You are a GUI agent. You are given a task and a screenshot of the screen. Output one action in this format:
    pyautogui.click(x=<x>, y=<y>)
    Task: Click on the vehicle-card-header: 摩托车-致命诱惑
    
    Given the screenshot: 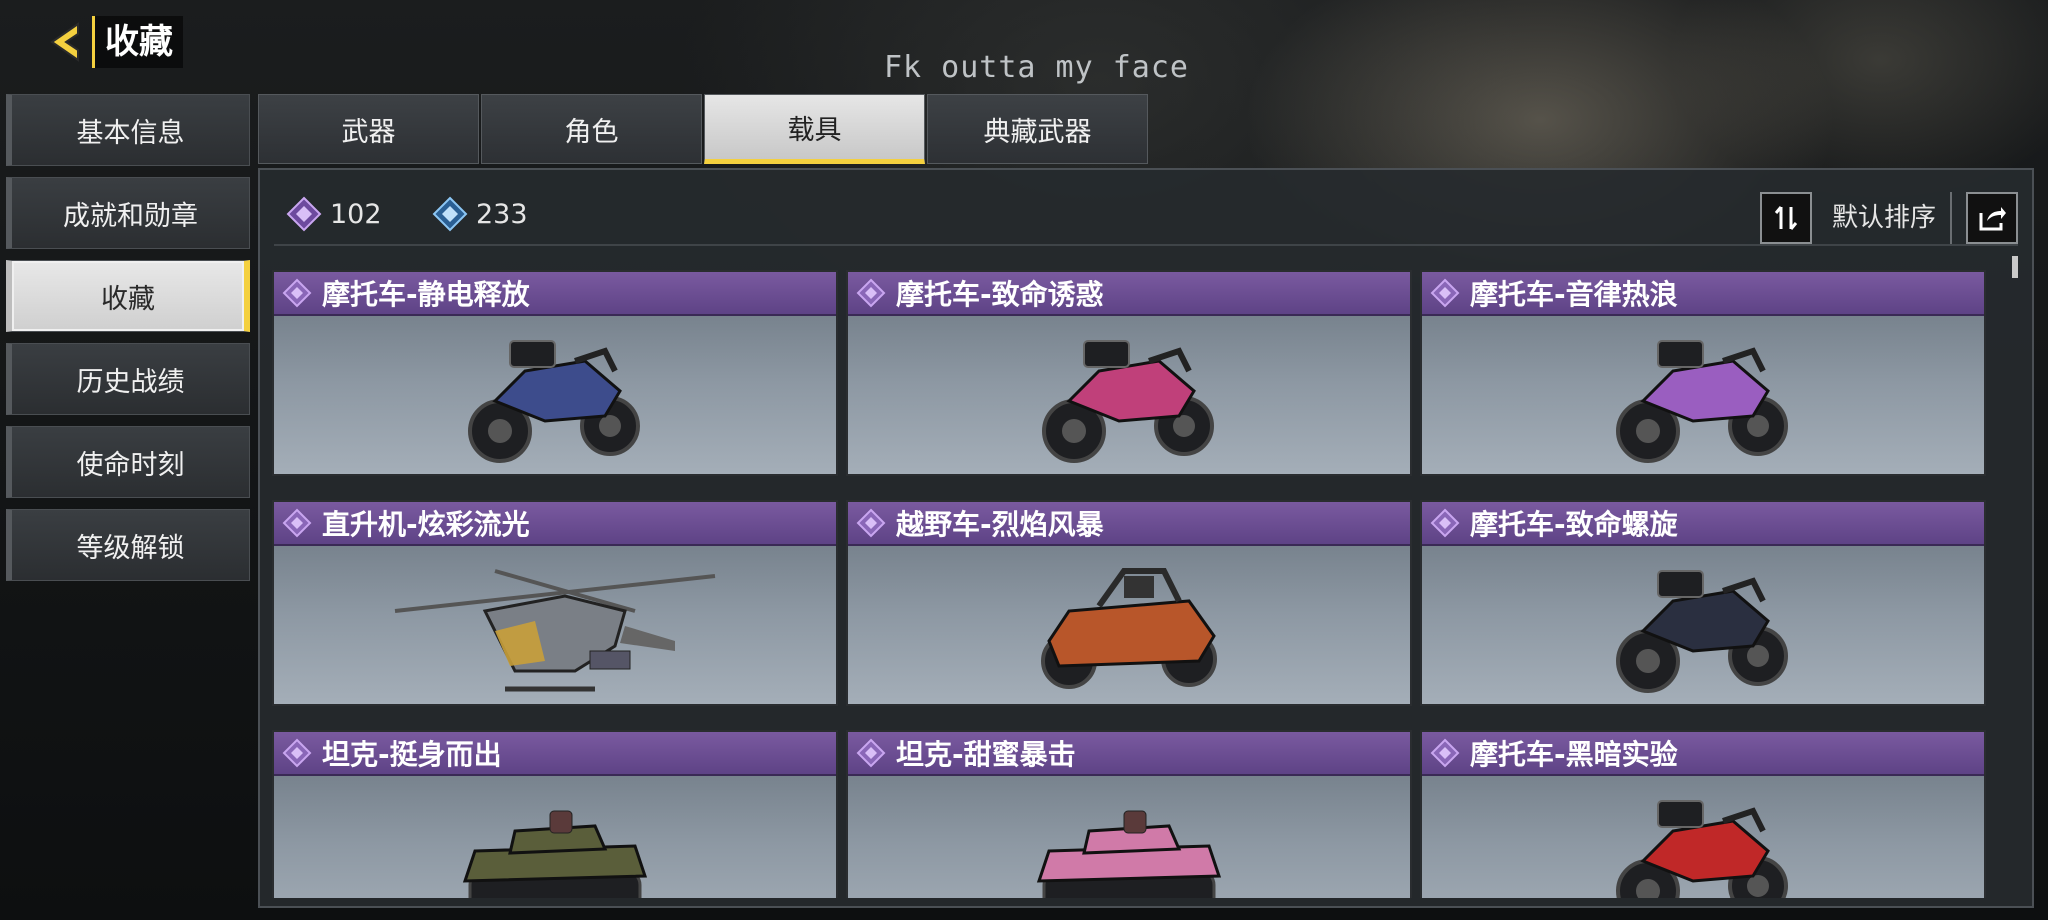 What is the action you would take?
    pyautogui.click(x=1129, y=294)
    